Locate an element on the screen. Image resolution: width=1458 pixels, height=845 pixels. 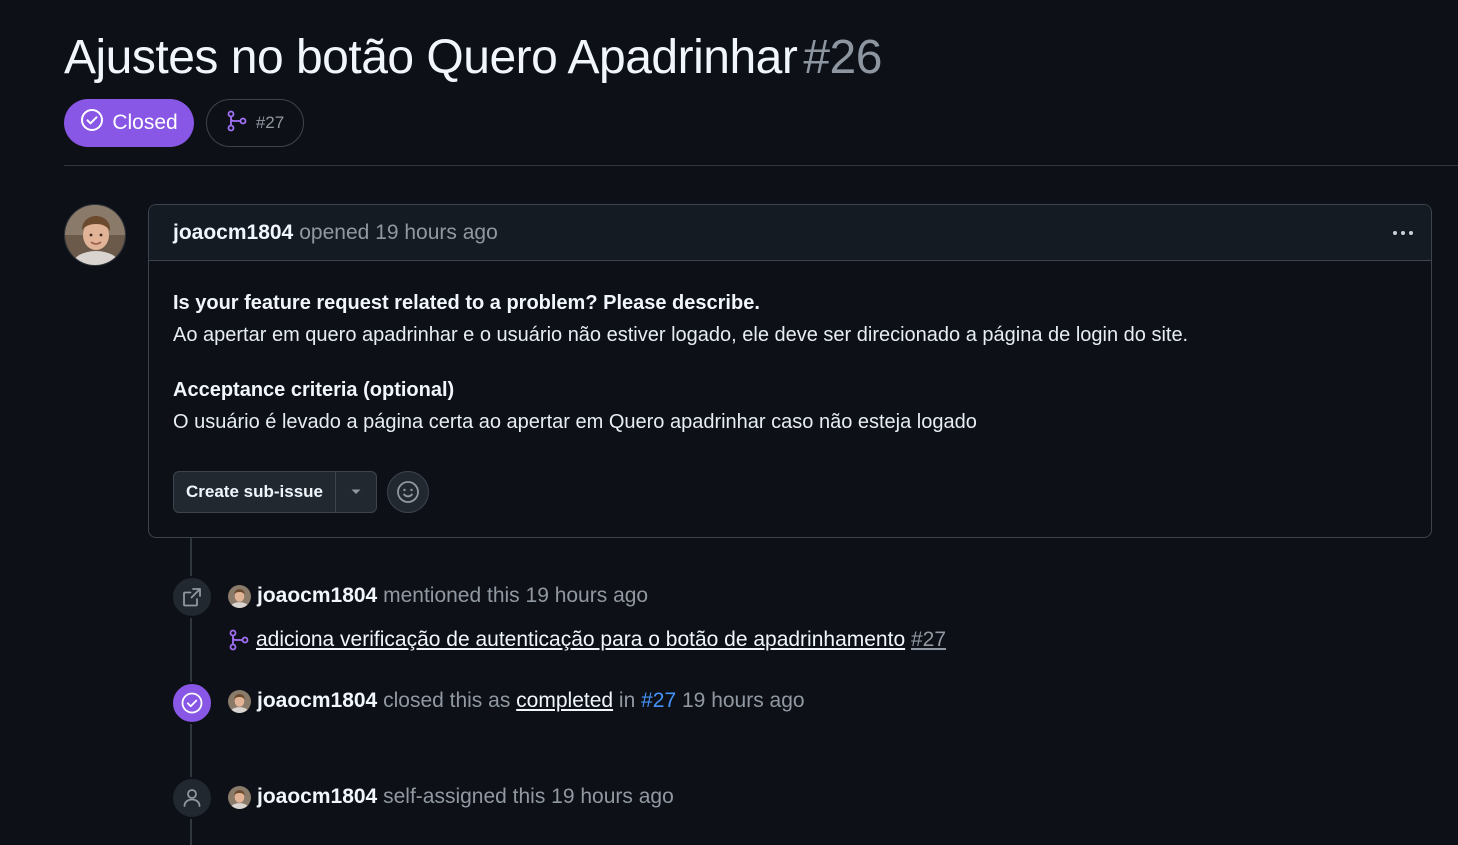
comment-actions: Create sub-issue is located at coordinates (301, 492).